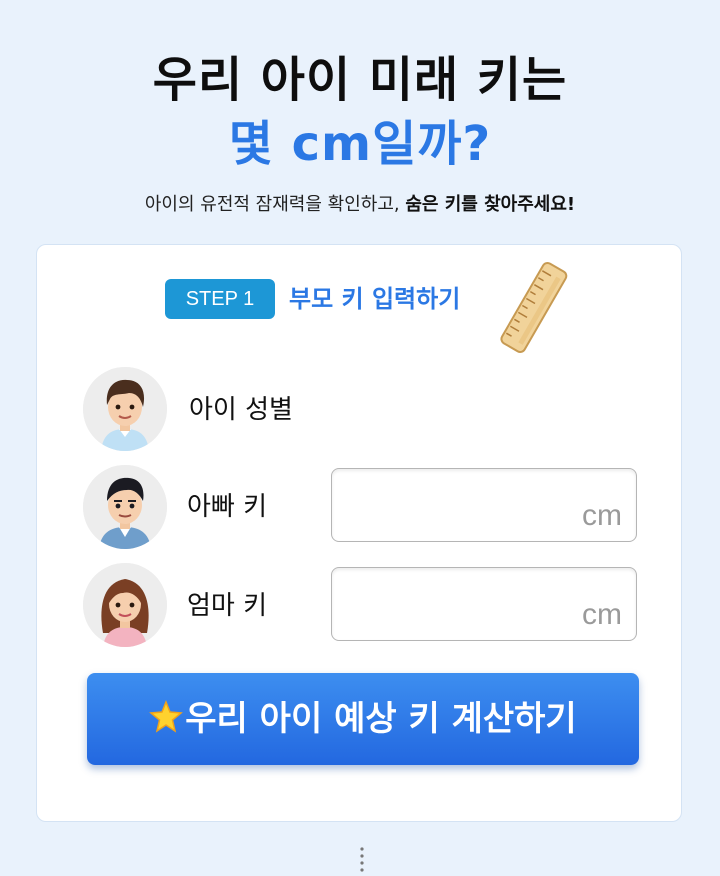  Describe the element at coordinates (534, 307) in the screenshot. I see `ruler-icon` at that location.